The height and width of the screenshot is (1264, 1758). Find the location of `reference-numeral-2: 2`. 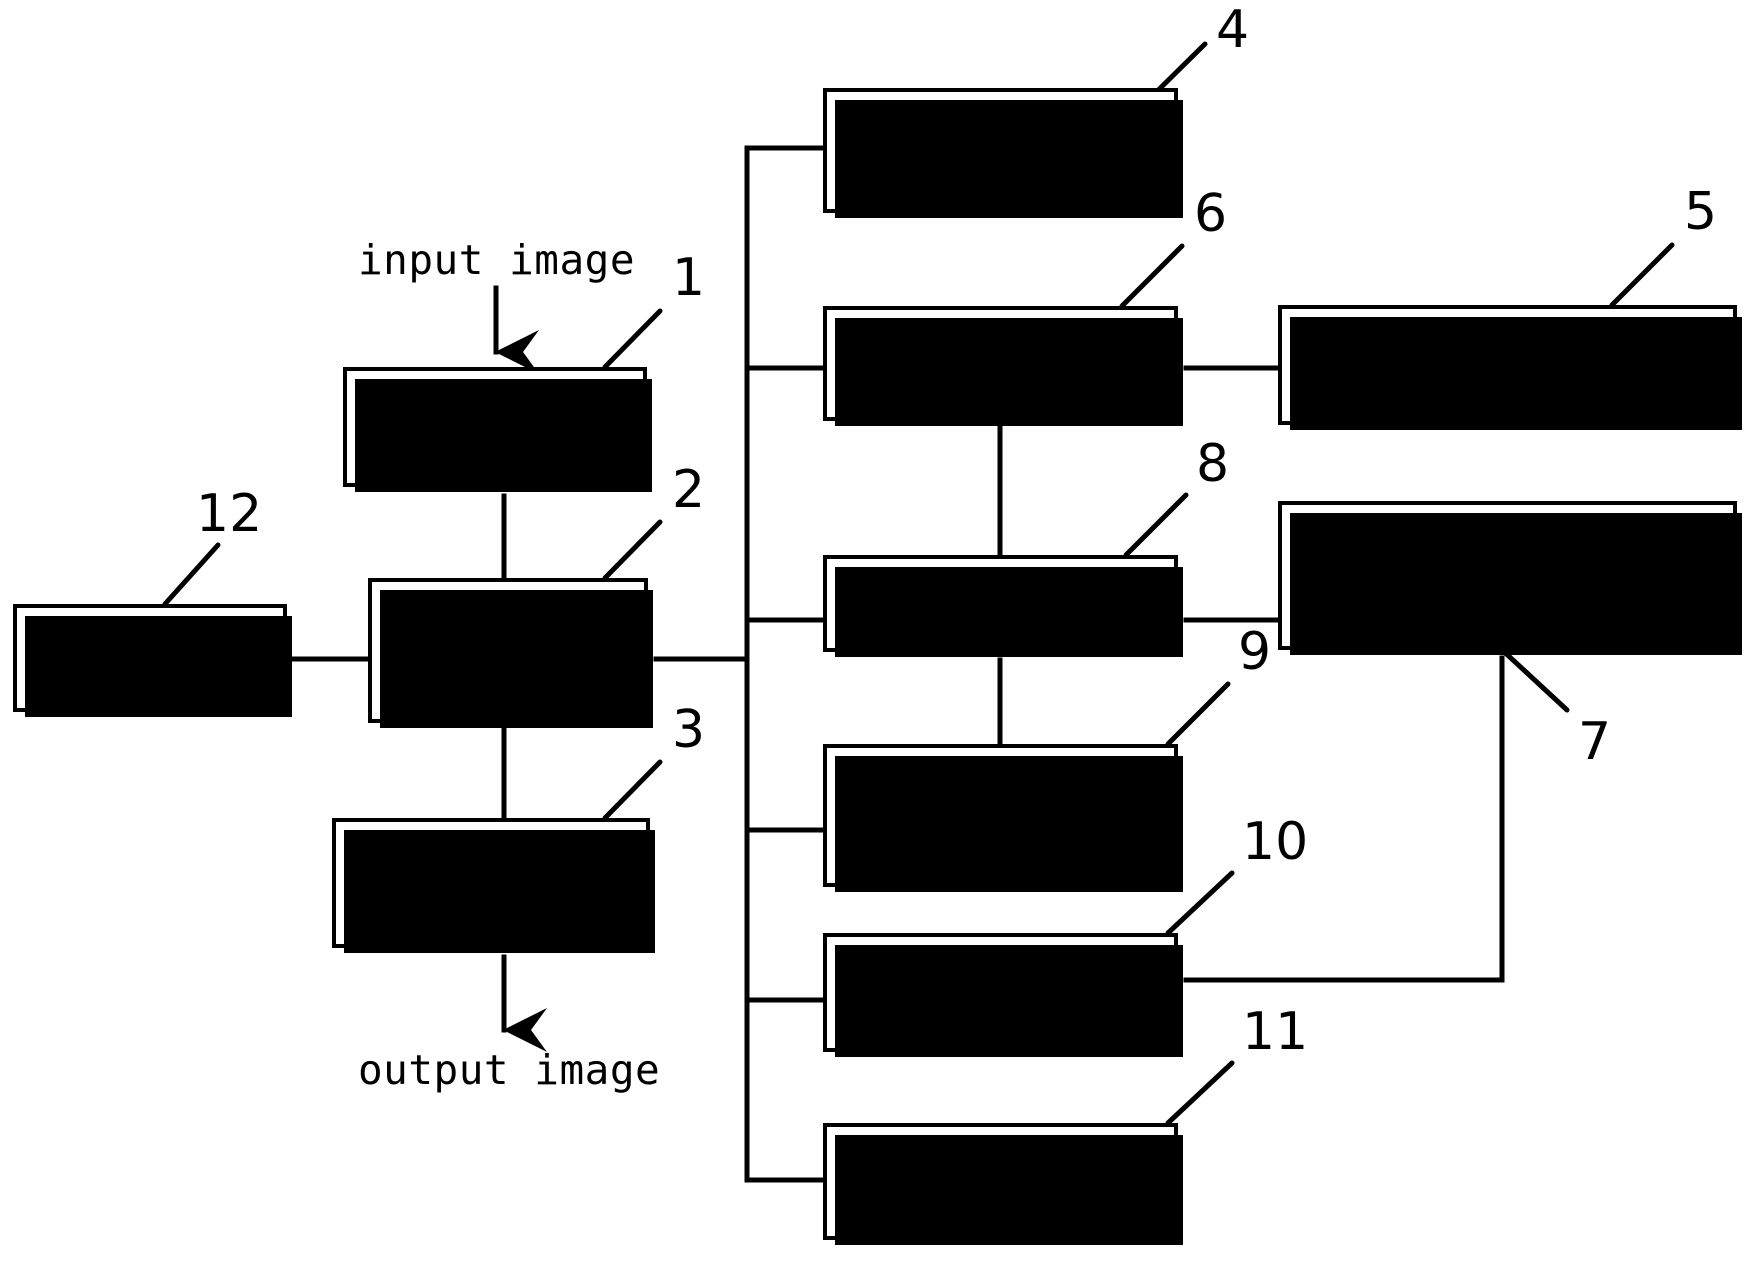

reference-numeral-2: 2 is located at coordinates (689, 490).